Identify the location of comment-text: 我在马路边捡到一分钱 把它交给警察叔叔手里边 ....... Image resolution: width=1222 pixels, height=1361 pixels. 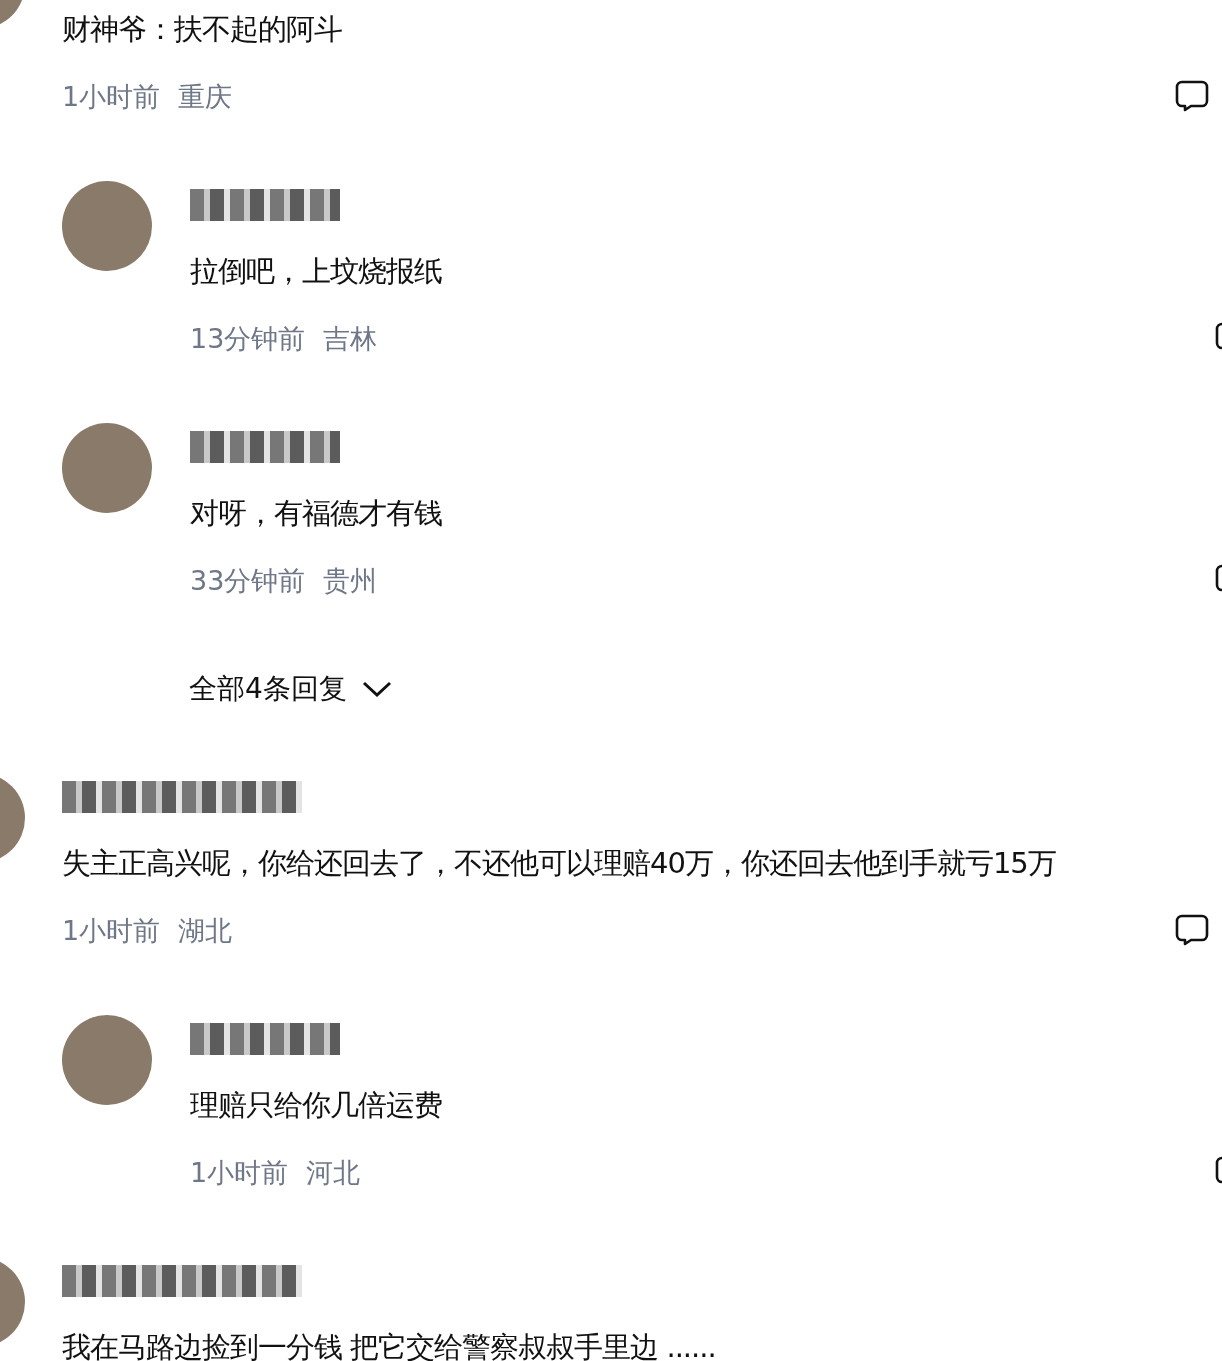
(389, 1345).